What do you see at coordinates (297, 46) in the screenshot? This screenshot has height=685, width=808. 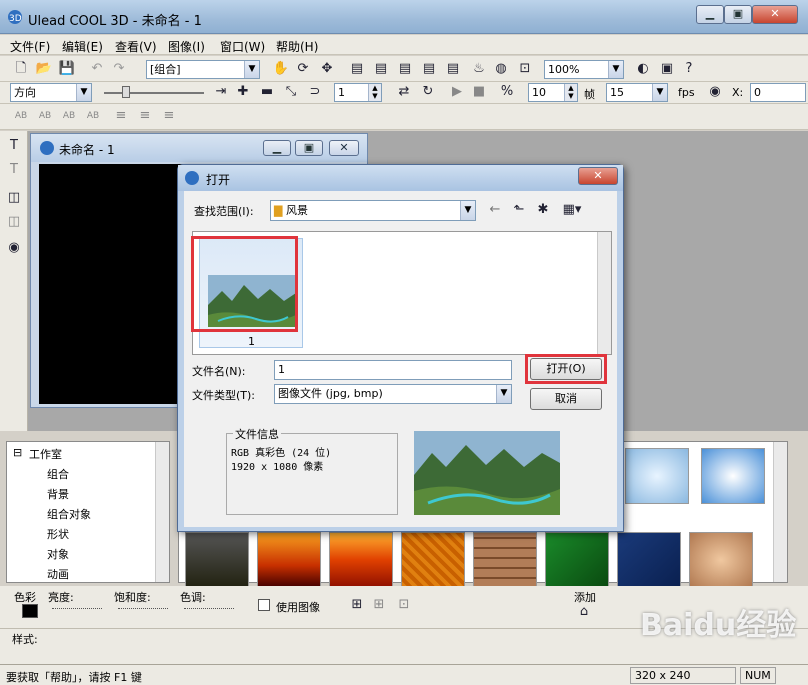 I see `menu-help: 帮助(H)` at bounding box center [297, 46].